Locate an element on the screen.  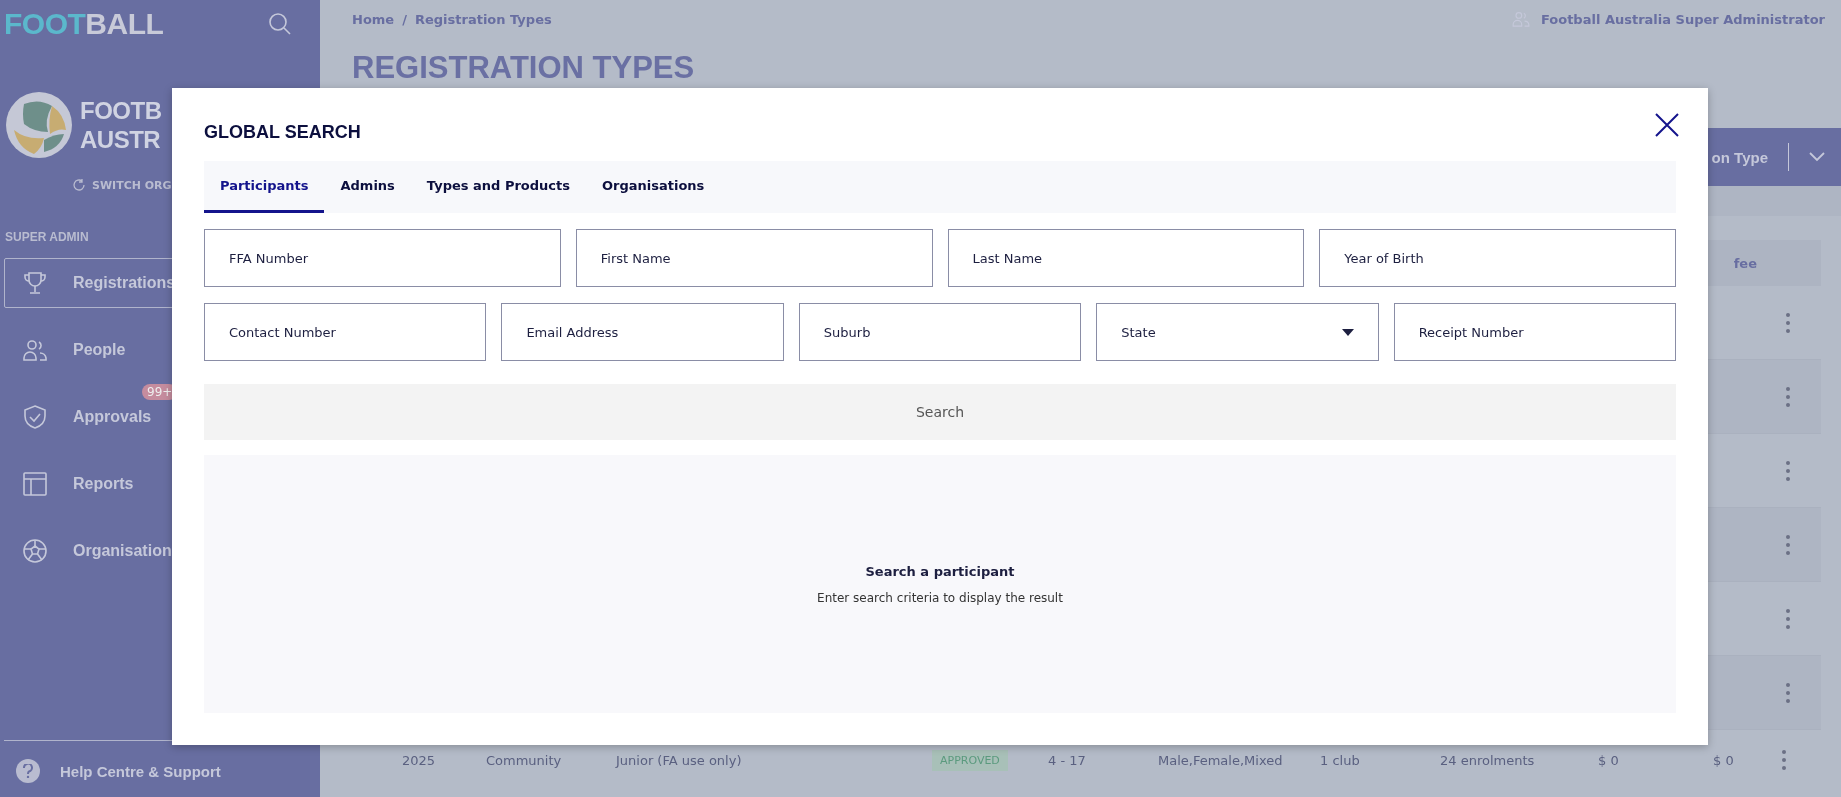
shield-icon is located at coordinates (35, 417).